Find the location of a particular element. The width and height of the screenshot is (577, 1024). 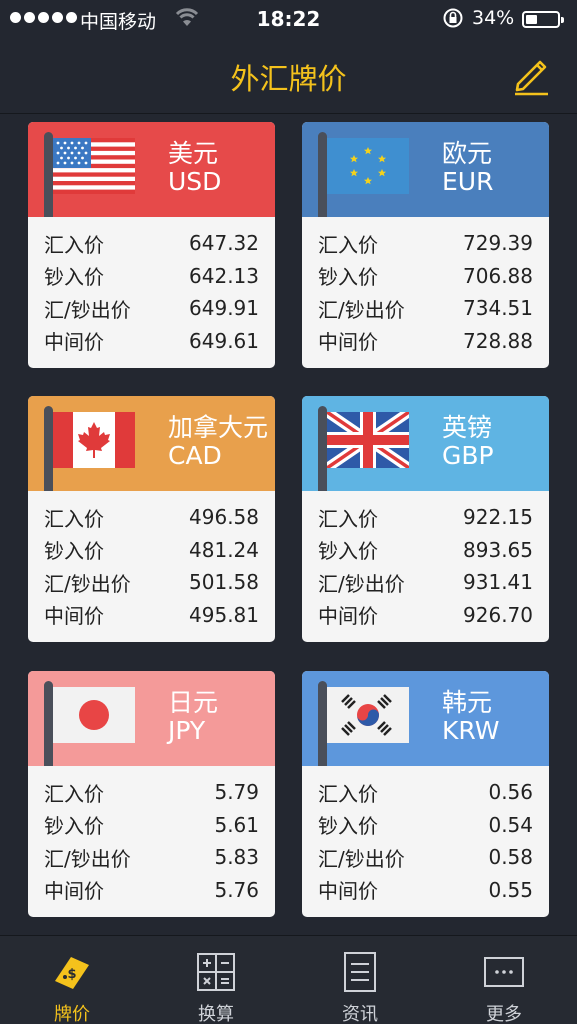

tab-bar: $ 牌价 换算 资讯 更多 is located at coordinates (288, 979).